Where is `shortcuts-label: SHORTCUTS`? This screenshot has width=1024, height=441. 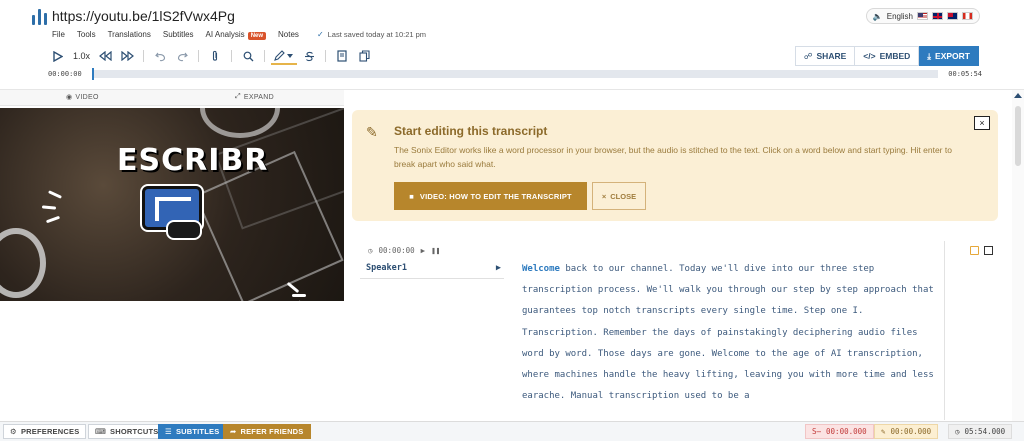 shortcuts-label: SHORTCUTS is located at coordinates (134, 431).